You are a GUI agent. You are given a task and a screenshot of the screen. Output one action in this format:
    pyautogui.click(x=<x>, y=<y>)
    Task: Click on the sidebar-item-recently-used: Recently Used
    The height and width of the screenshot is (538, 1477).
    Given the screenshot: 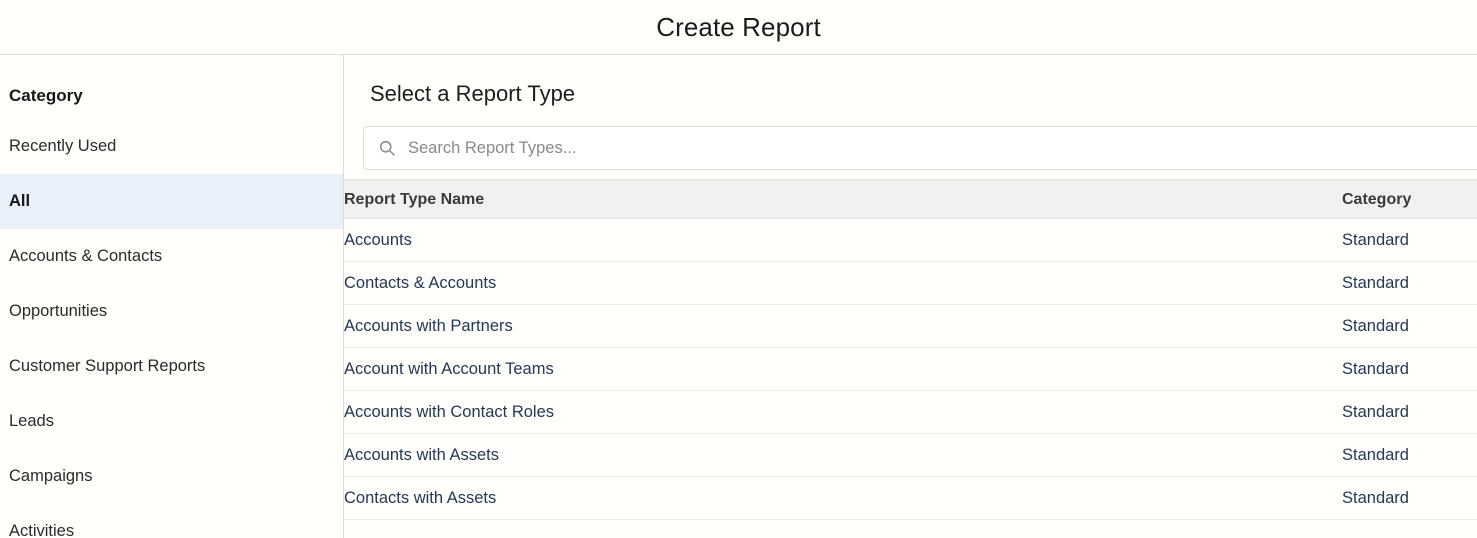 What is the action you would take?
    pyautogui.click(x=171, y=146)
    